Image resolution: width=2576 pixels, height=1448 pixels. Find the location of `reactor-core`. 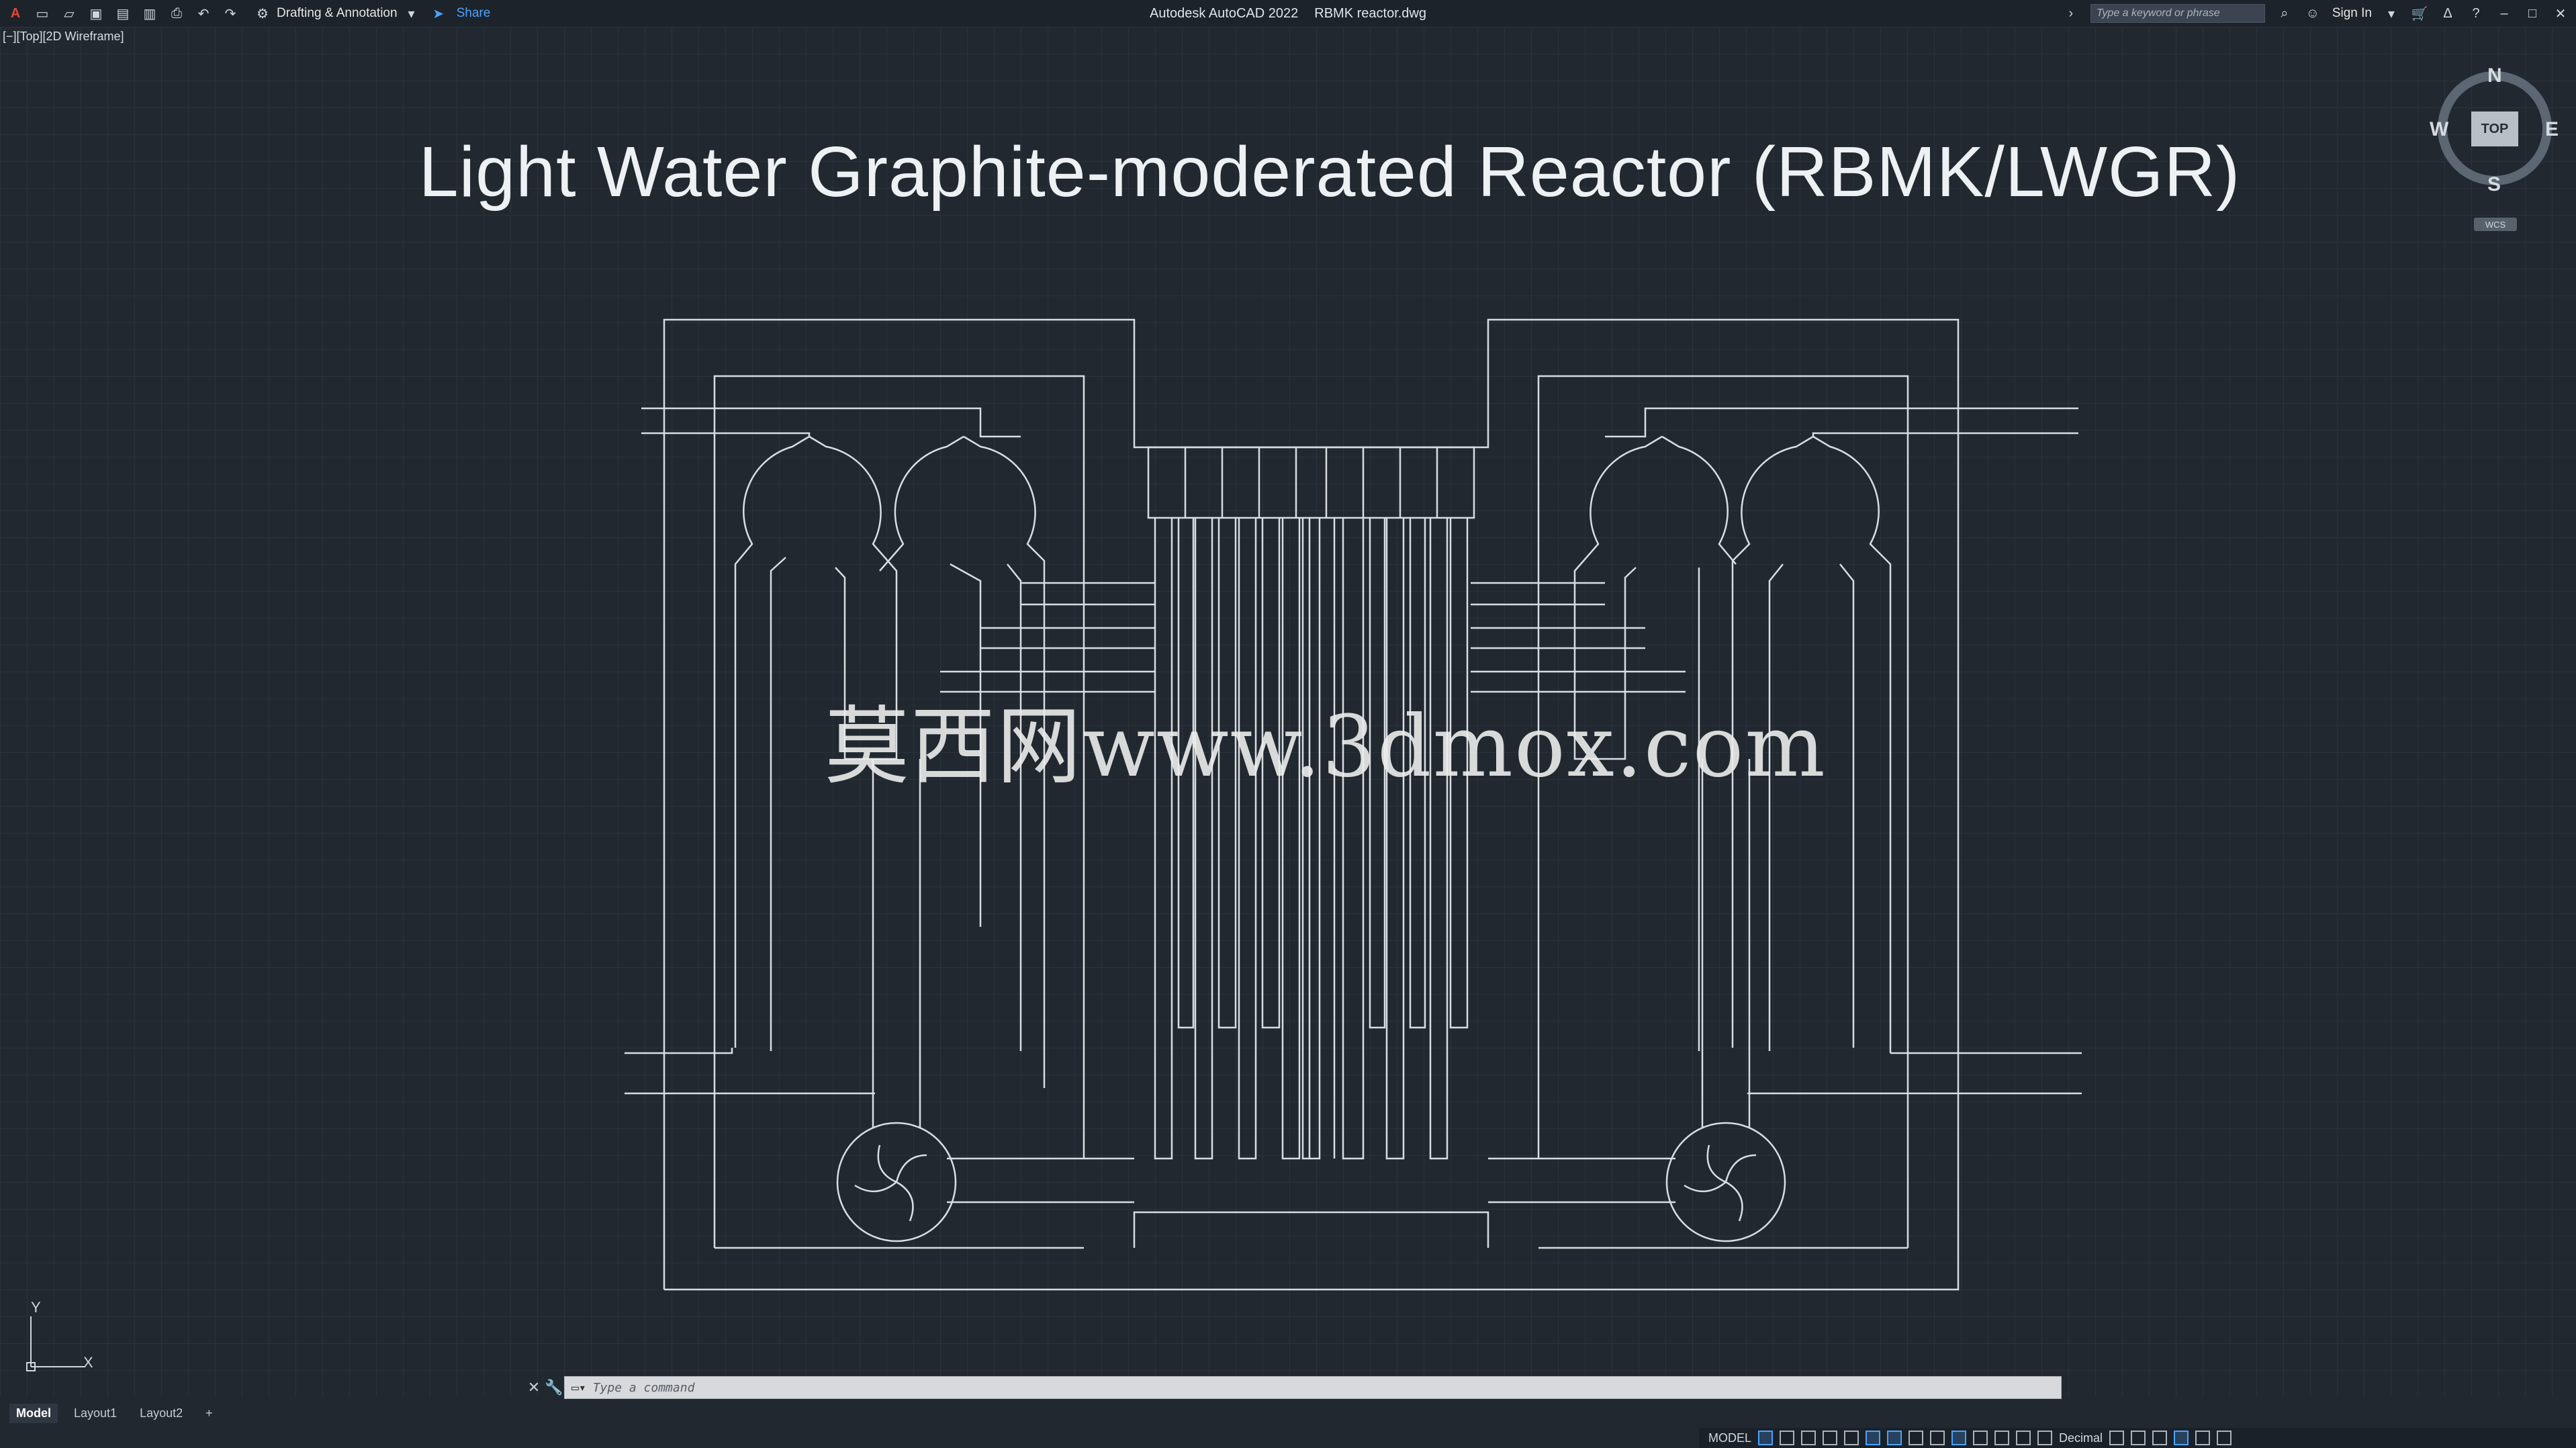

reactor-core is located at coordinates (1311, 803).